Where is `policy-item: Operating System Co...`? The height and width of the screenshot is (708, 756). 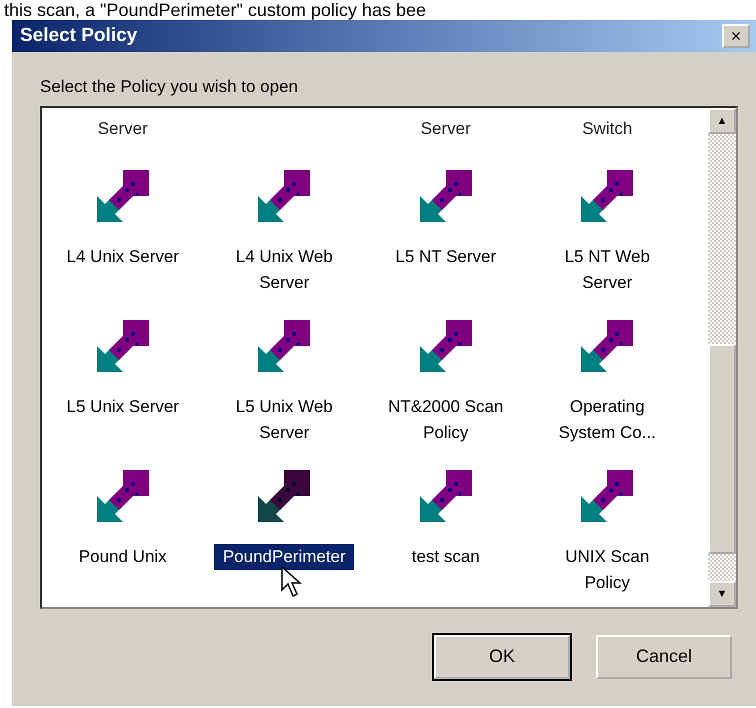 policy-item: Operating System Co... is located at coordinates (607, 420).